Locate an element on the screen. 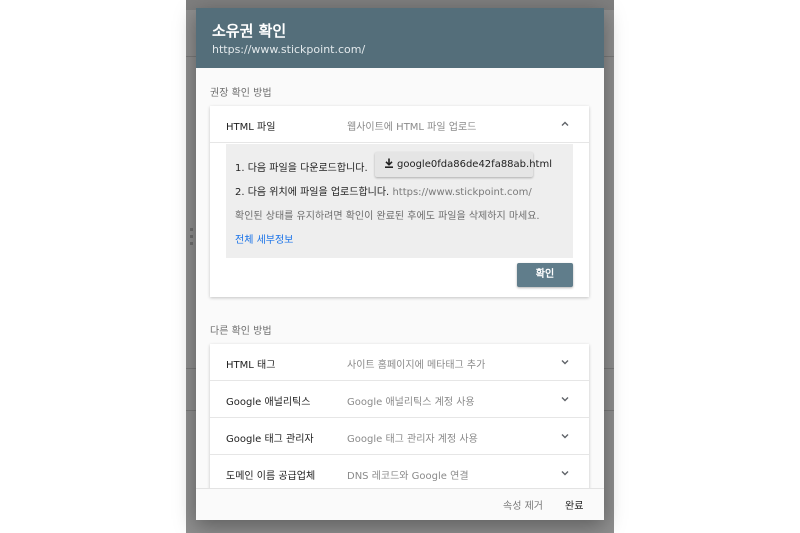 The height and width of the screenshot is (533, 800). method-row-html-tag: HTML 태그 사이트 홈페이지에 메타태그 추가 is located at coordinates (399, 362).